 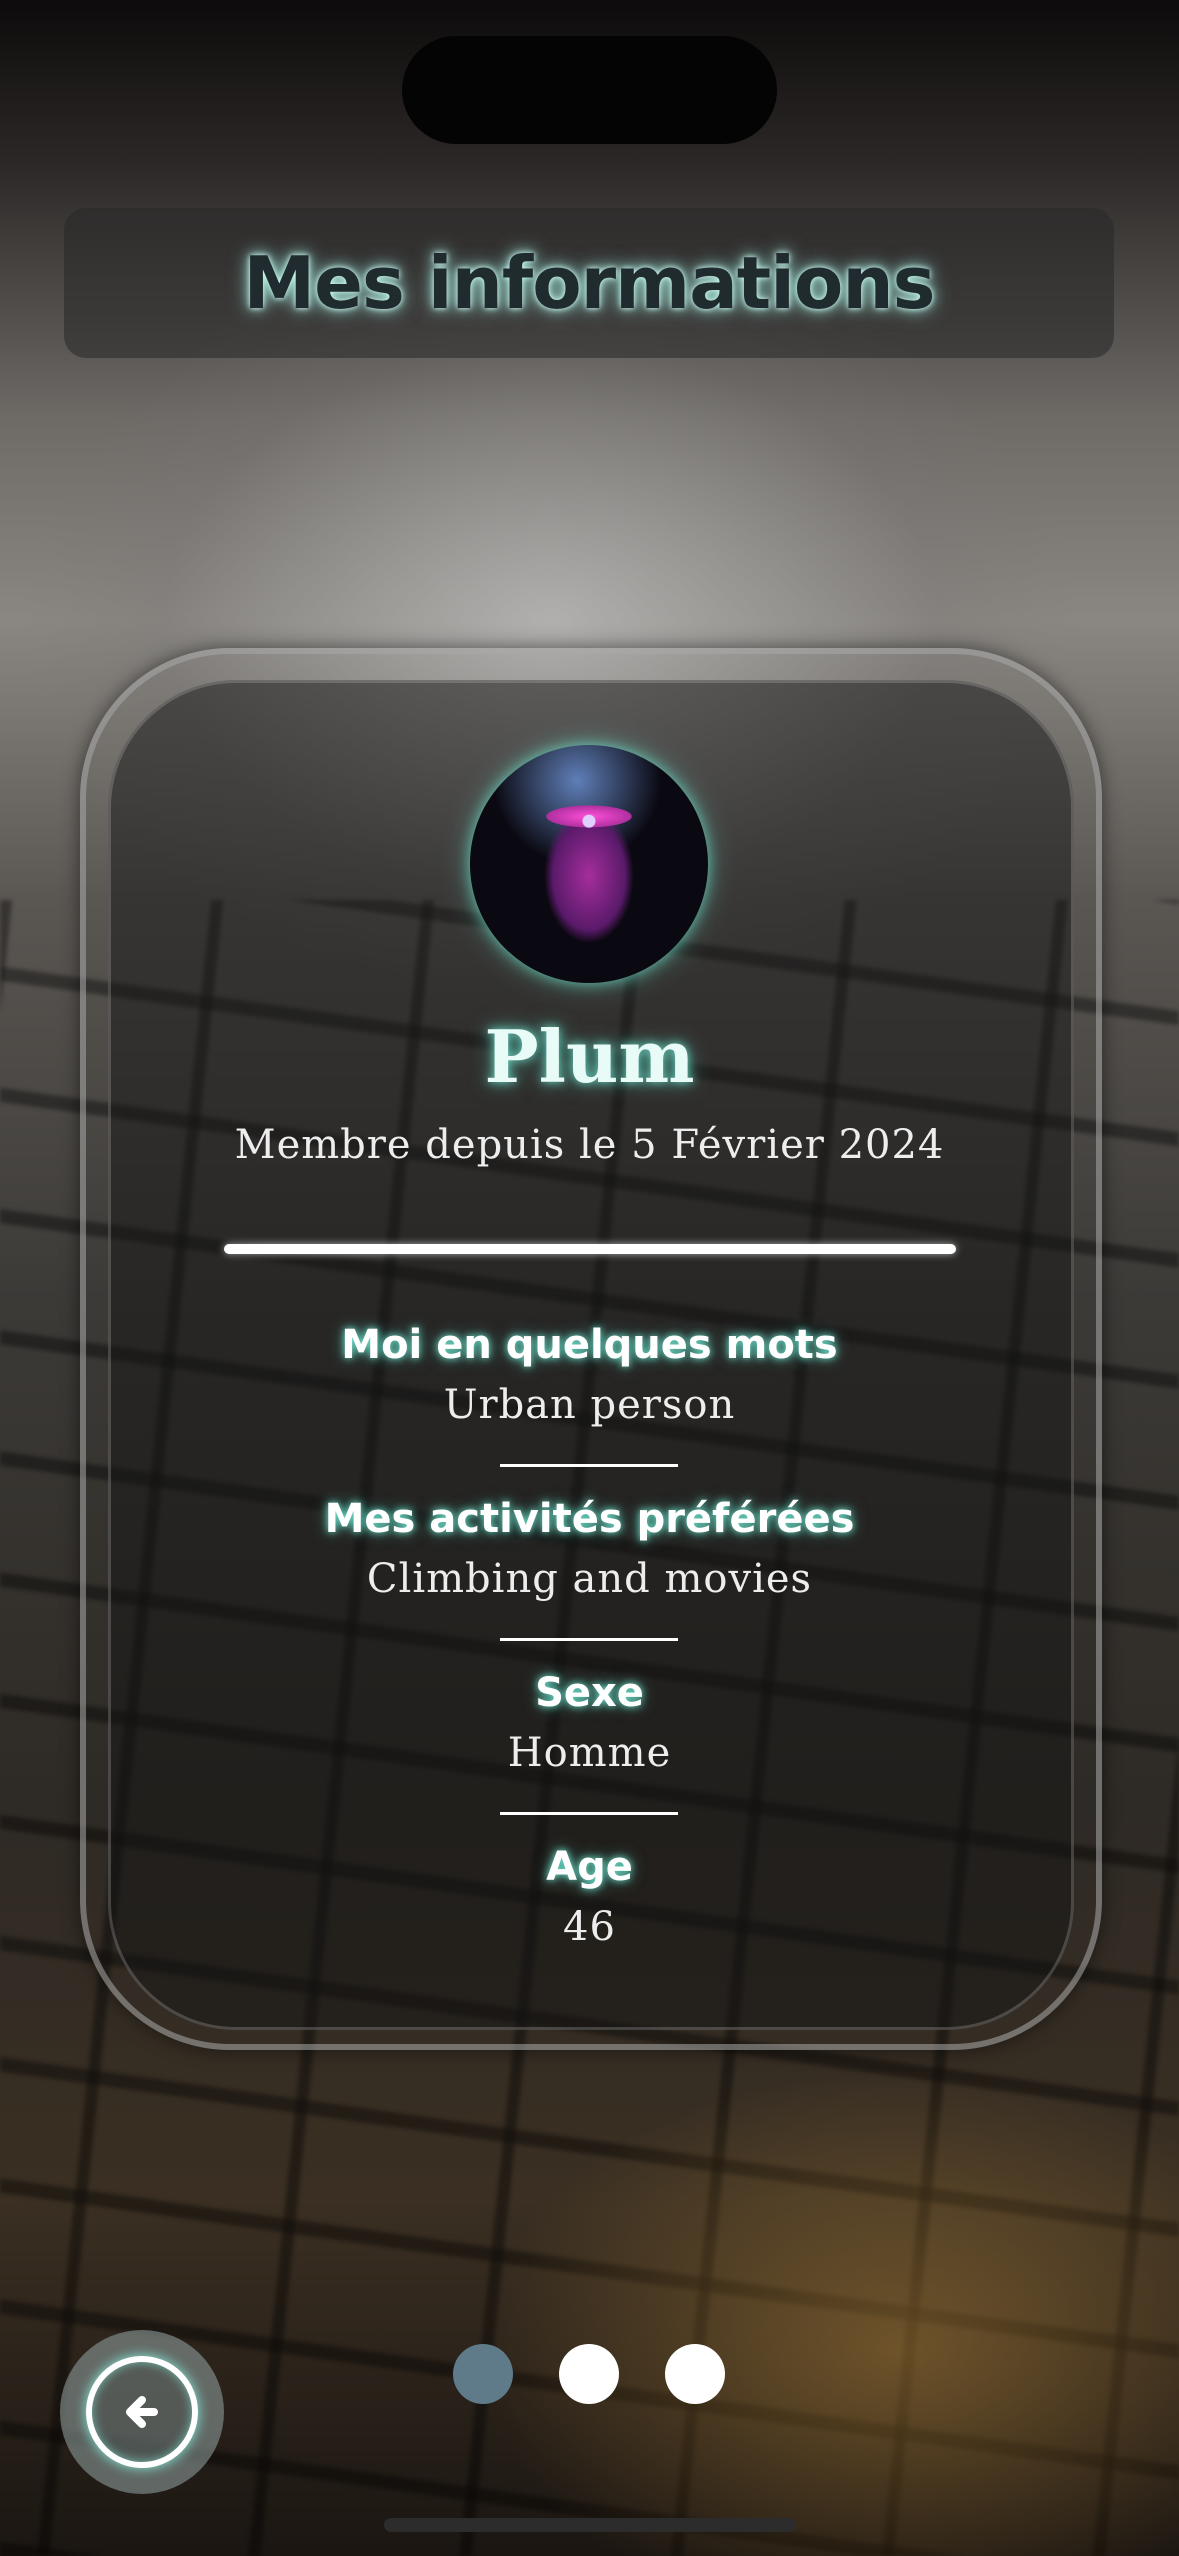 What do you see at coordinates (589, 864) in the screenshot?
I see `avatar` at bounding box center [589, 864].